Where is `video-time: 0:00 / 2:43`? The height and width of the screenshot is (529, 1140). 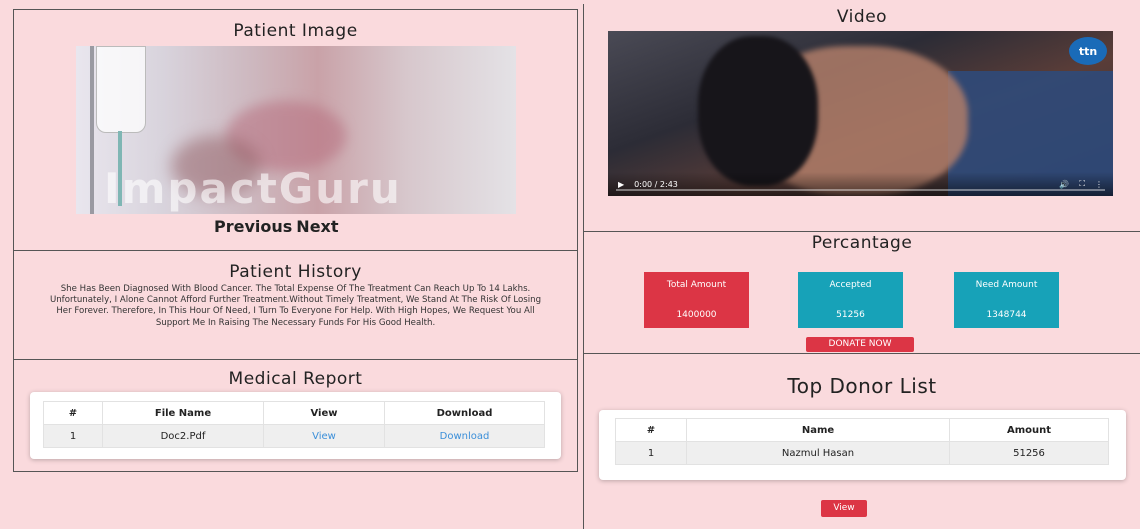 video-time: 0:00 / 2:43 is located at coordinates (656, 184).